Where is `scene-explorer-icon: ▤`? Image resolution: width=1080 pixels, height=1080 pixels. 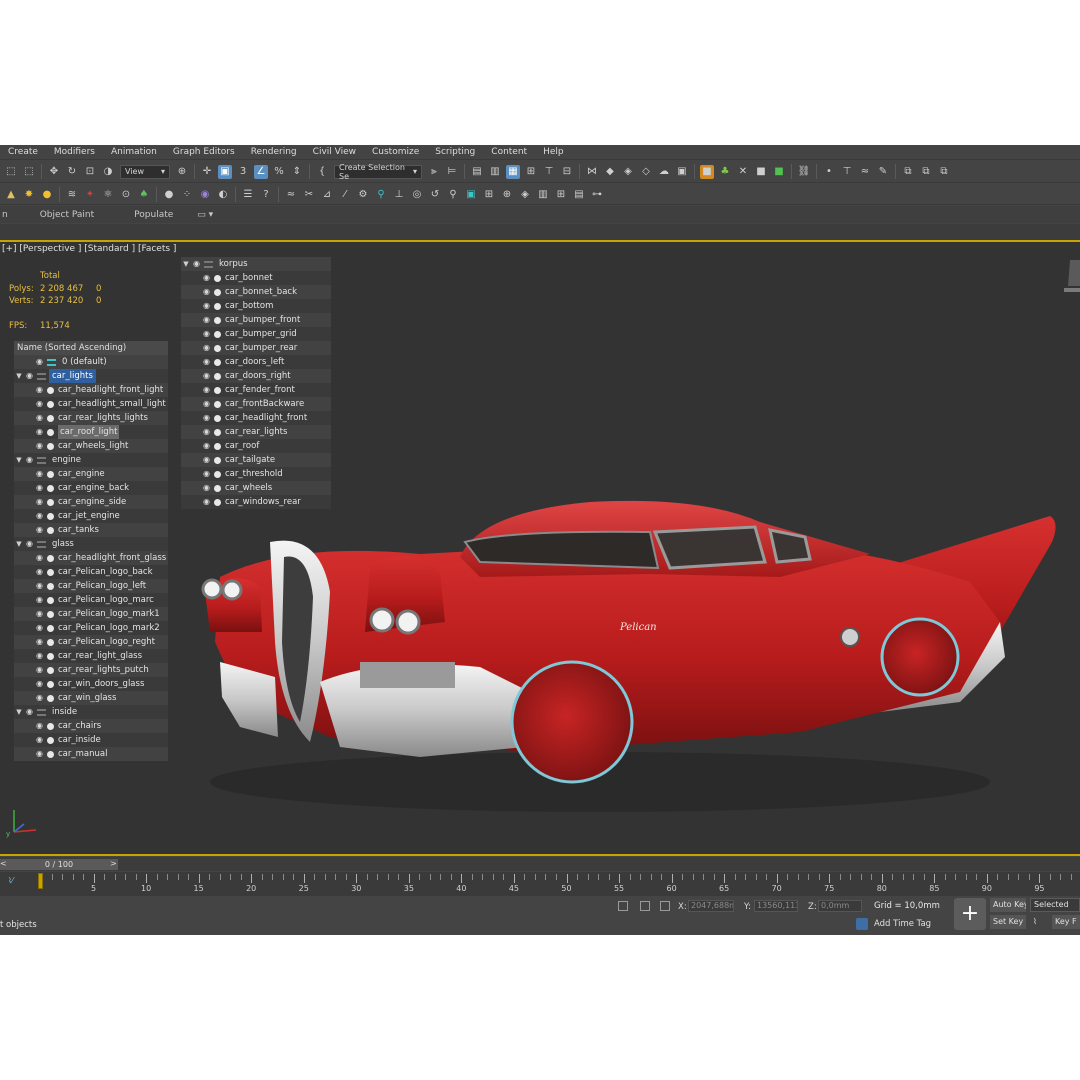 scene-explorer-icon: ▤ is located at coordinates (477, 172).